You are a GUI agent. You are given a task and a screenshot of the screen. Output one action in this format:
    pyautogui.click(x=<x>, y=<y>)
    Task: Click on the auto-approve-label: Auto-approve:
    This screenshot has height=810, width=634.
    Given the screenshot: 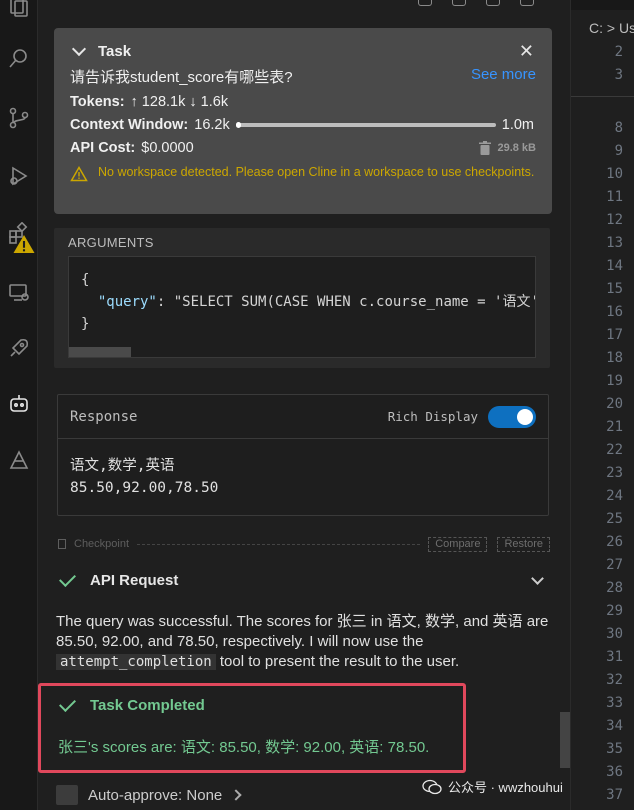 What is the action you would take?
    pyautogui.click(x=135, y=795)
    